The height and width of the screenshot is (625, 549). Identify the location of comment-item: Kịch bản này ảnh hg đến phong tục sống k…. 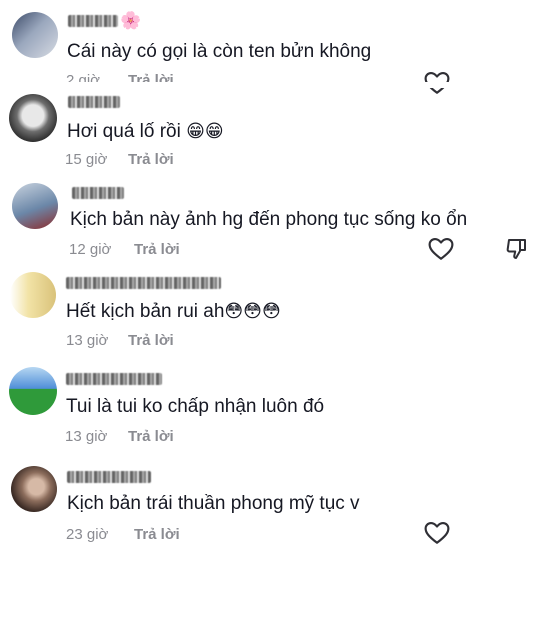
(274, 225).